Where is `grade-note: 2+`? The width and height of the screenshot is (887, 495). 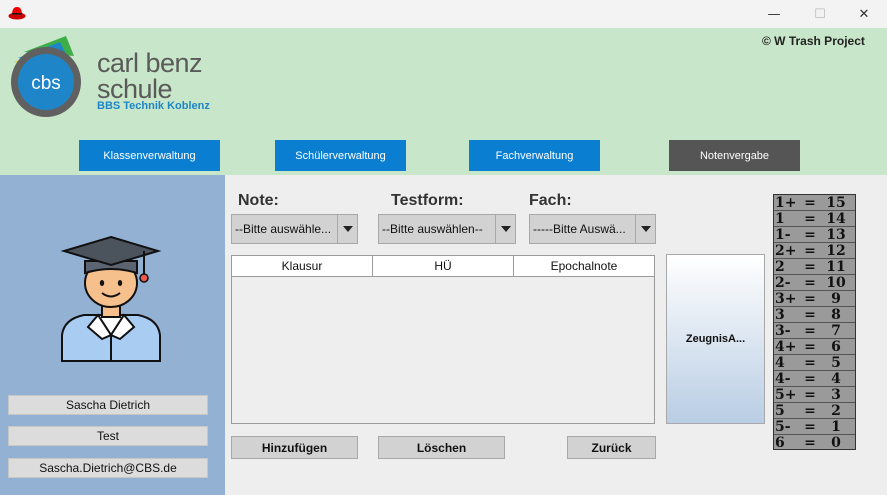 grade-note: 2+ is located at coordinates (786, 250).